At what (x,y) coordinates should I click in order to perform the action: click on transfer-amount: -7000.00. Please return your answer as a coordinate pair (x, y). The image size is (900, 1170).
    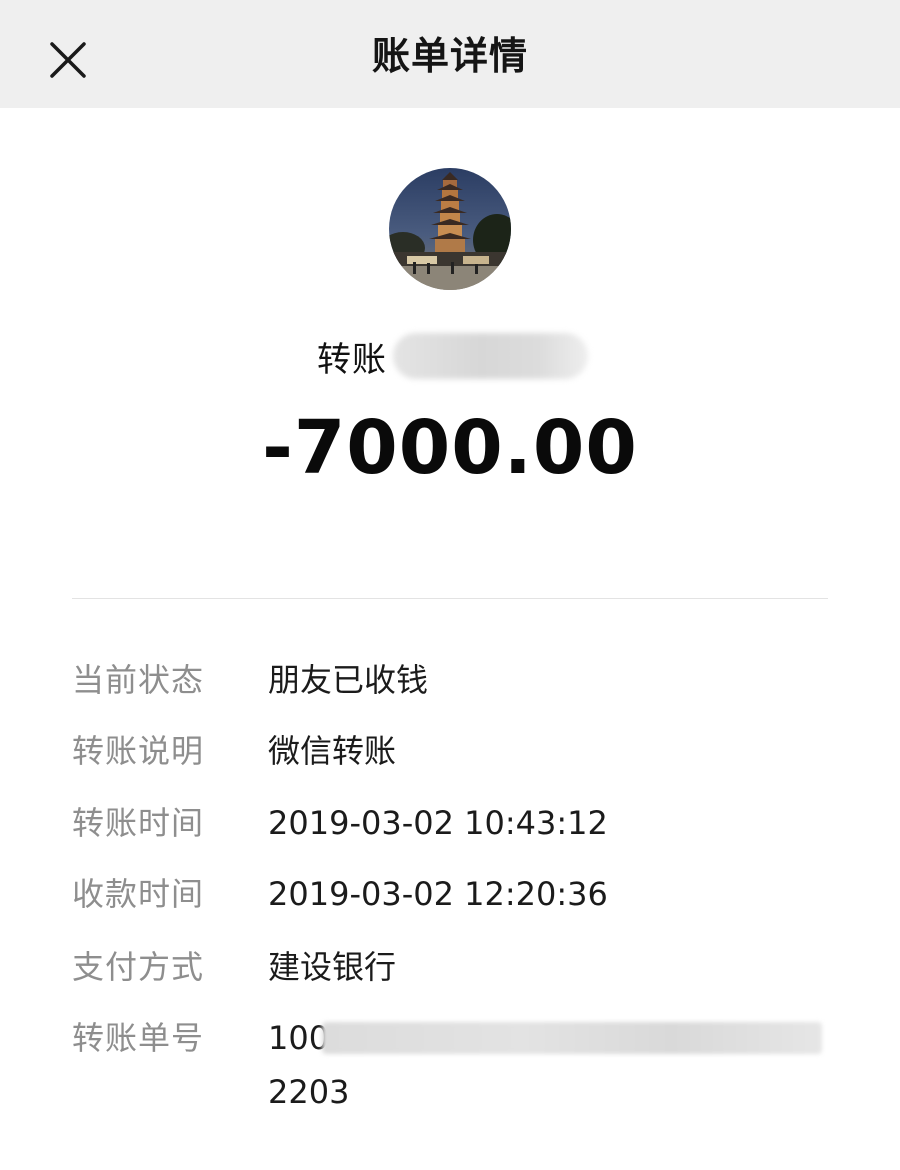
    Looking at the image, I should click on (450, 448).